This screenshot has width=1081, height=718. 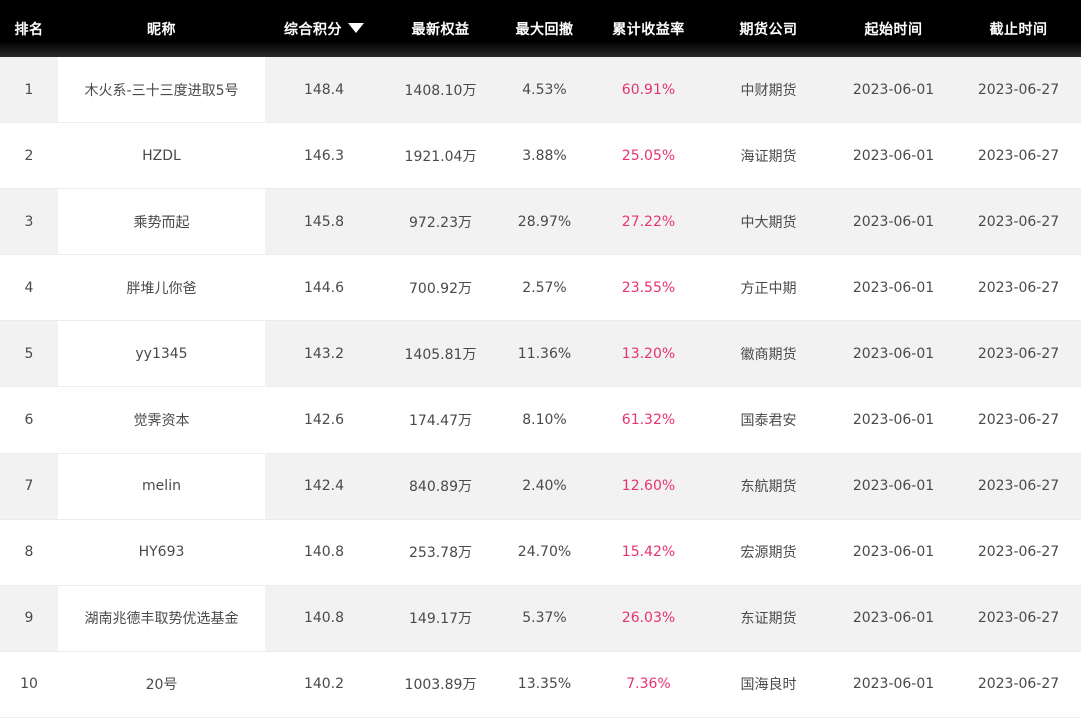 What do you see at coordinates (768, 222) in the screenshot?
I see `cell-company: 中大期货` at bounding box center [768, 222].